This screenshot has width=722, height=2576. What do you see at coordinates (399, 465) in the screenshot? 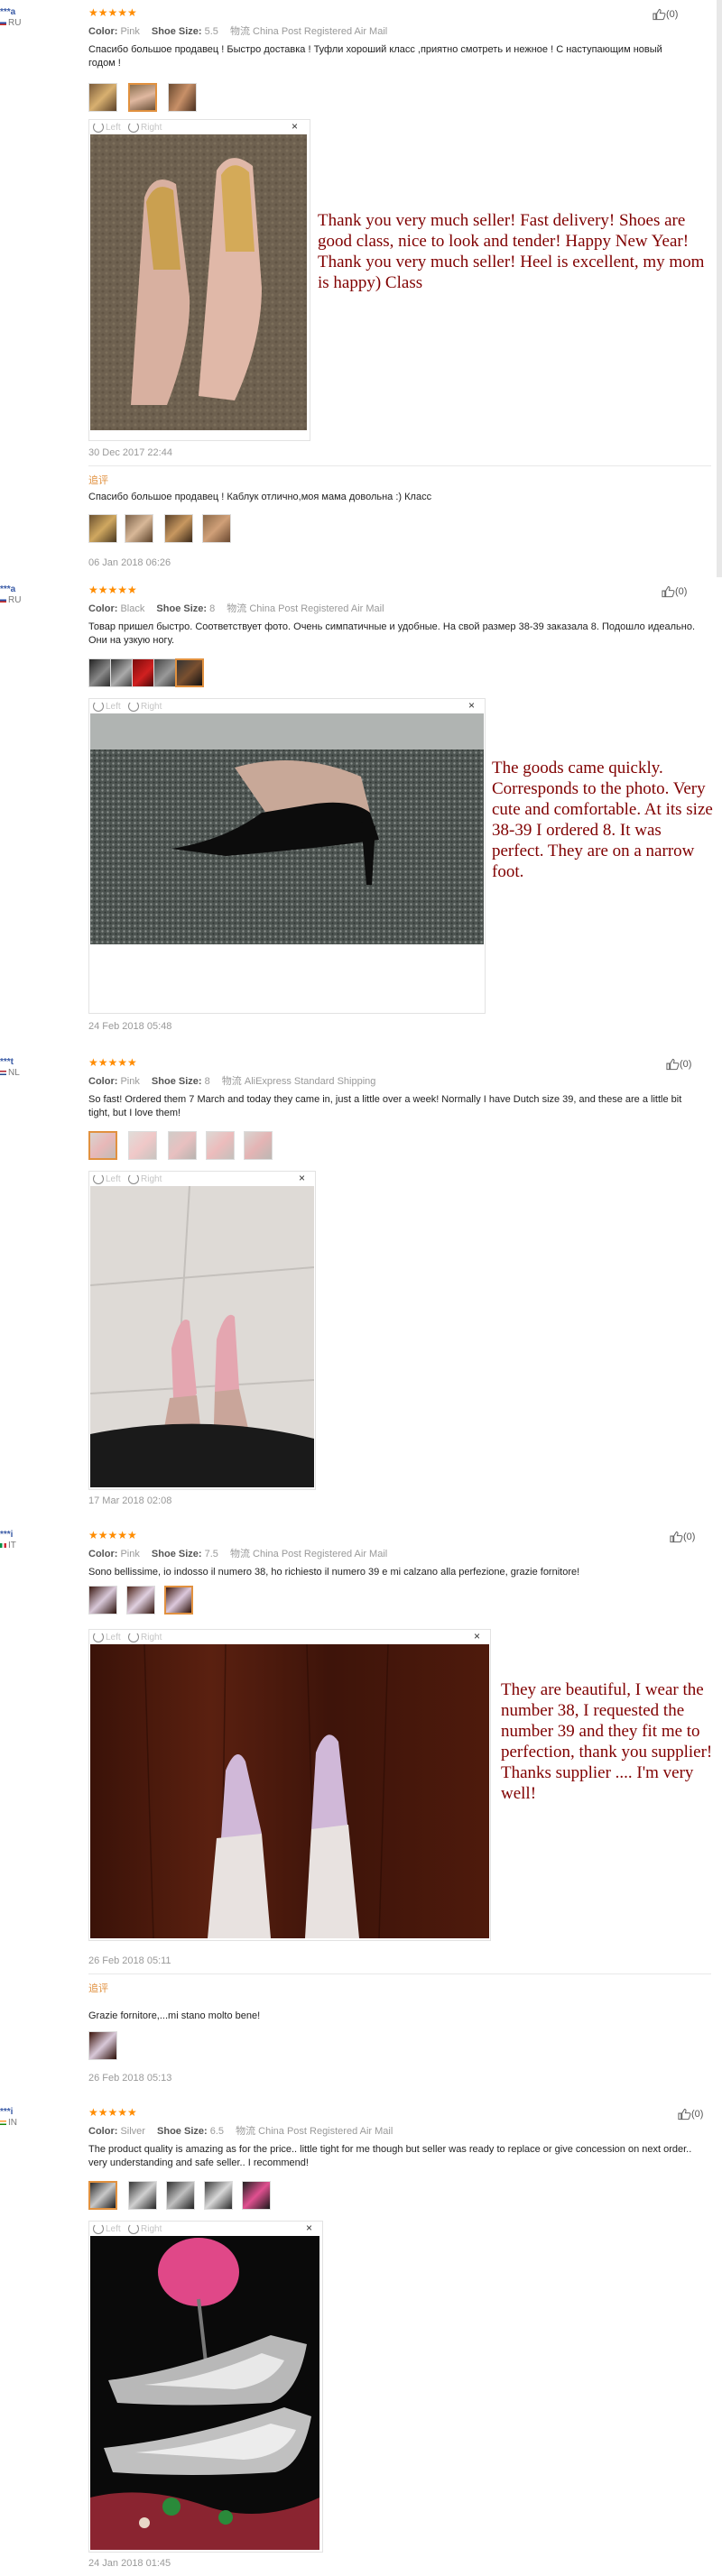
I see `divider` at bounding box center [399, 465].